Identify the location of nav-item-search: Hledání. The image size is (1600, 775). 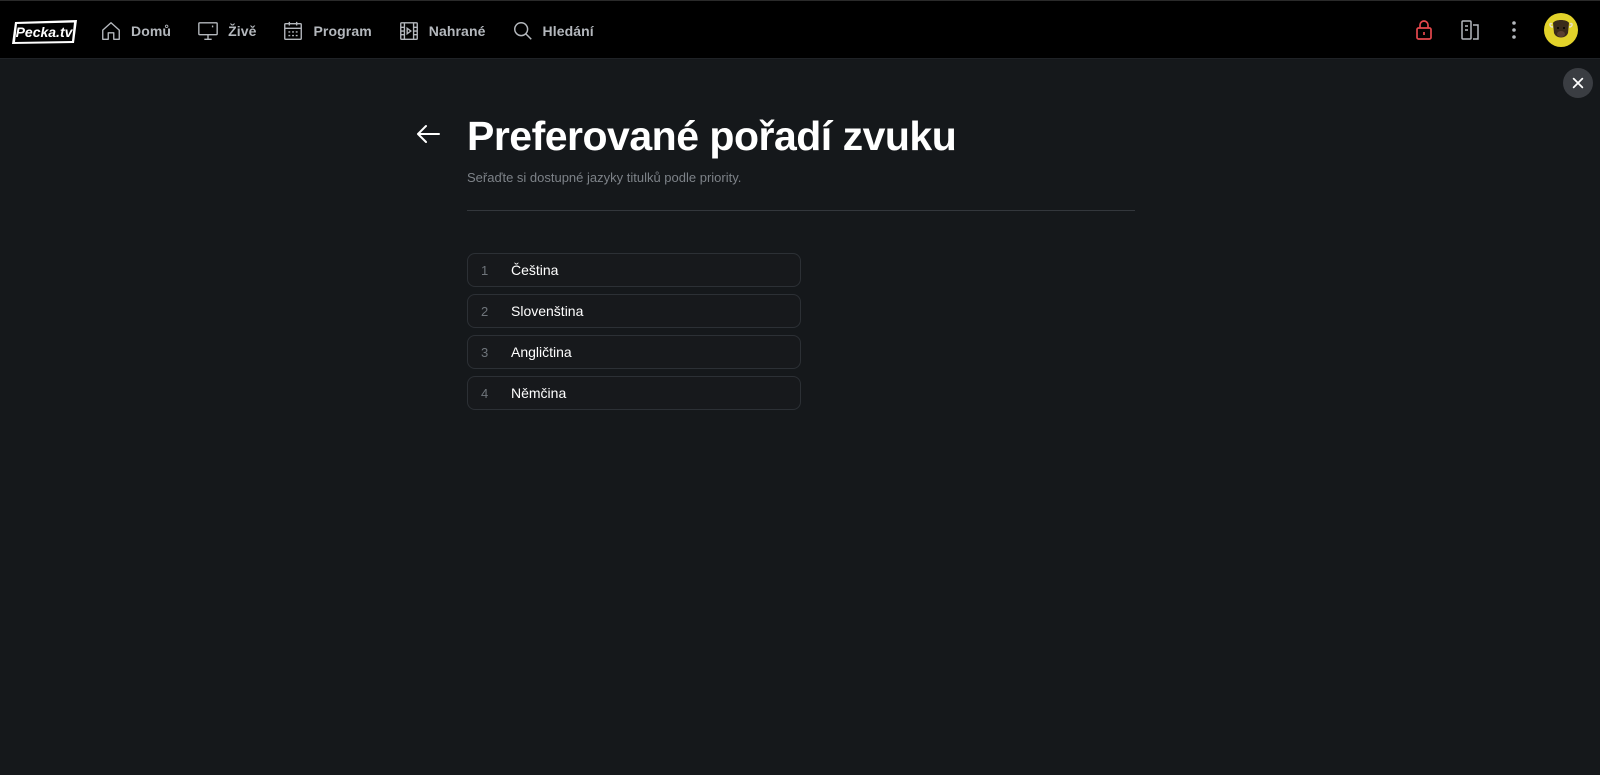
(553, 30).